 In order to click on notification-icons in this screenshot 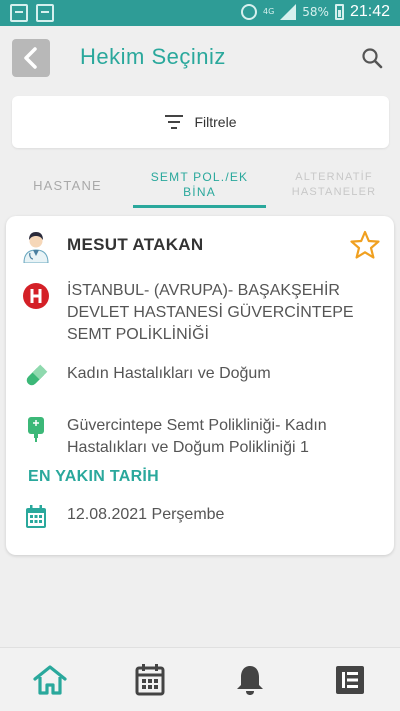, I will do `click(32, 13)`.